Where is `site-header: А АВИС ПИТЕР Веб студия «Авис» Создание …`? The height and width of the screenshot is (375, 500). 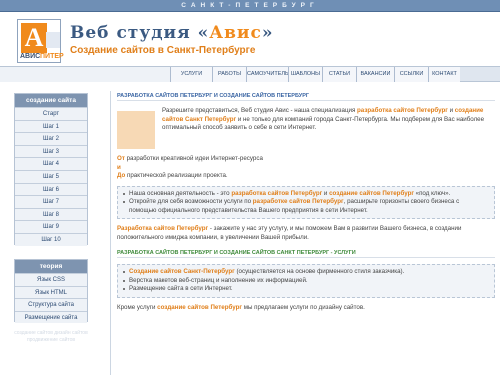 site-header: А АВИС ПИТЕР Веб студия «Авис» Создание … is located at coordinates (250, 38).